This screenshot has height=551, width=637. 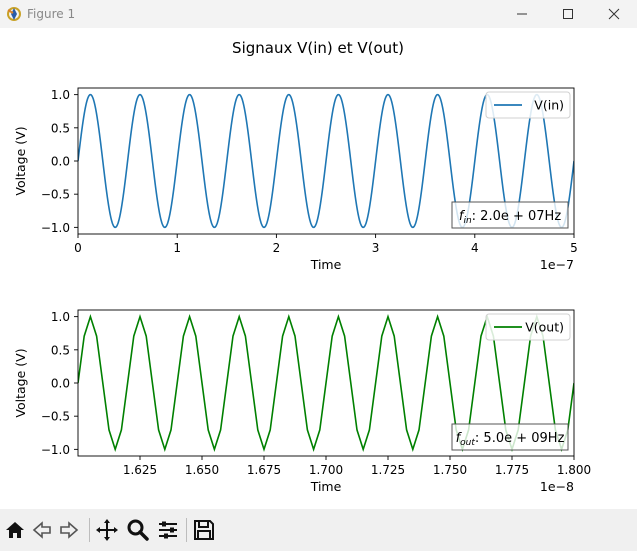 I want to click on home-button, so click(x=15, y=530).